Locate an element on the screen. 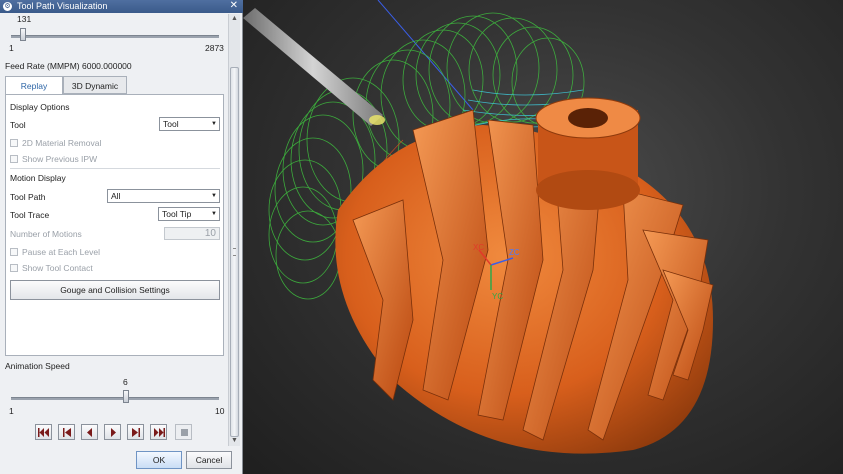  axis-label-zc: ZC is located at coordinates (514, 252).